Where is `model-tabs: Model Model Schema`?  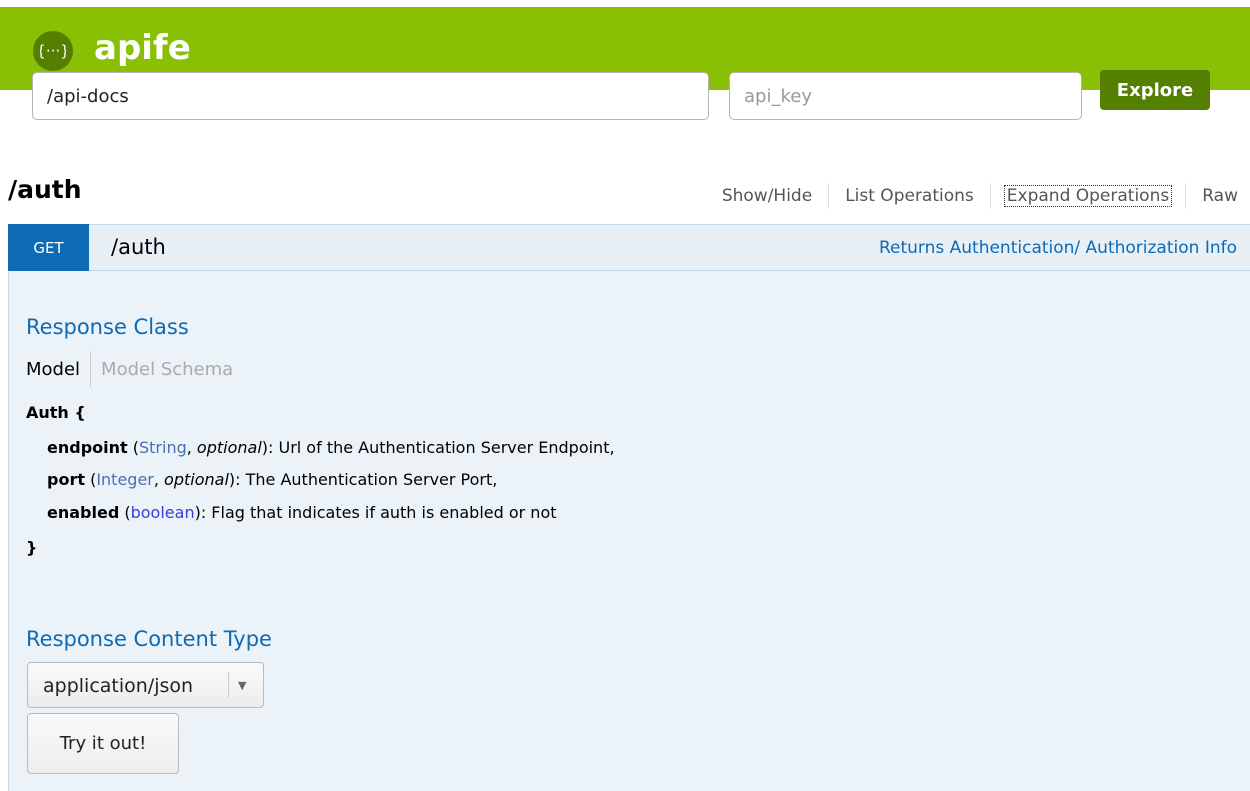
model-tabs: Model Model Schema is located at coordinates (129, 369).